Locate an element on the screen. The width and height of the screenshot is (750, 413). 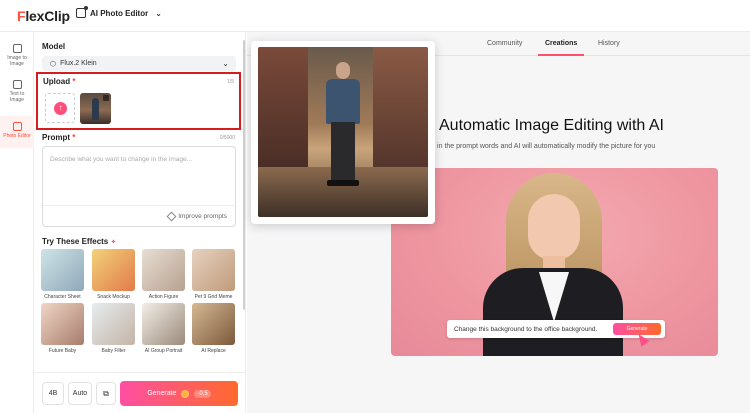
credit-coin-icon is located at coordinates (185, 393).